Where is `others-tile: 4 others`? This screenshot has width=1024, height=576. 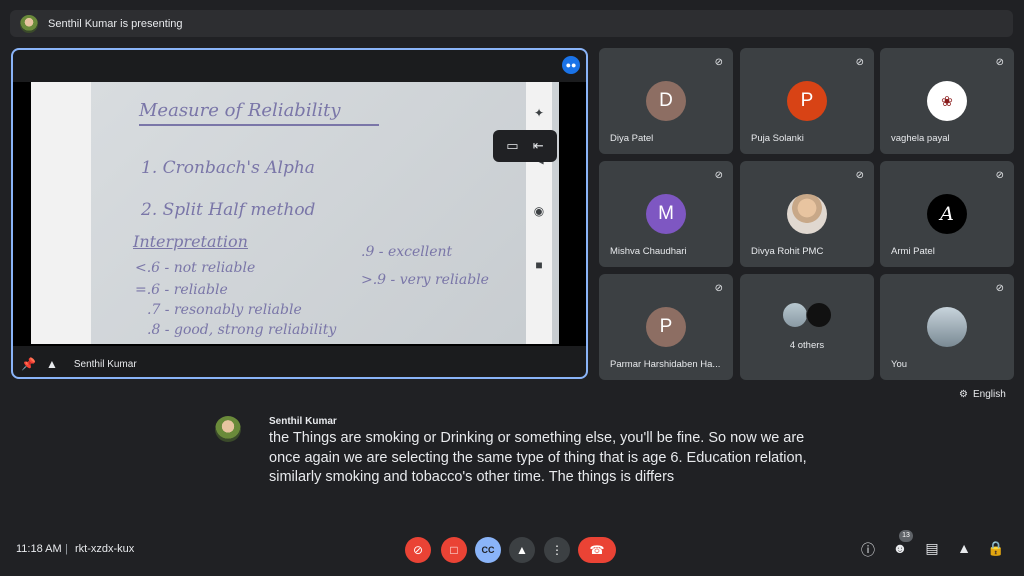 others-tile: 4 others is located at coordinates (807, 327).